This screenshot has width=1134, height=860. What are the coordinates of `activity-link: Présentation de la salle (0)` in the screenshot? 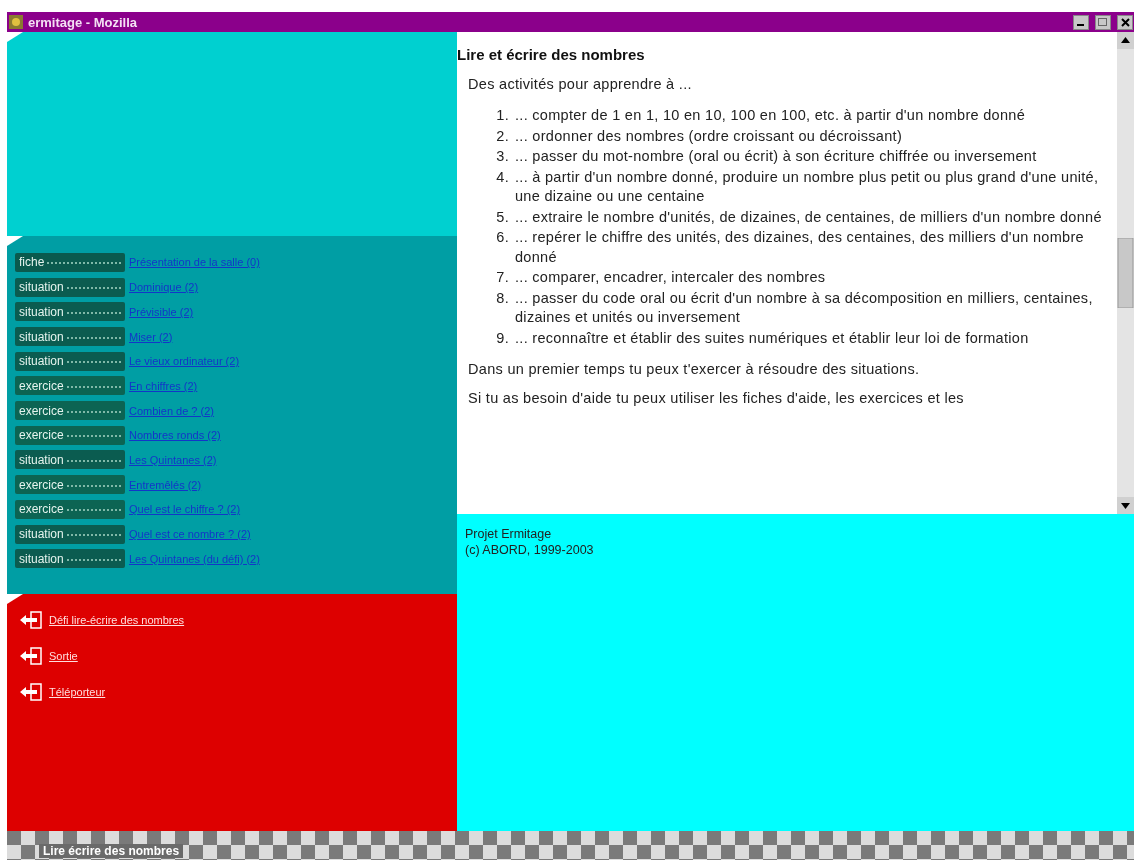 It's located at (194, 262).